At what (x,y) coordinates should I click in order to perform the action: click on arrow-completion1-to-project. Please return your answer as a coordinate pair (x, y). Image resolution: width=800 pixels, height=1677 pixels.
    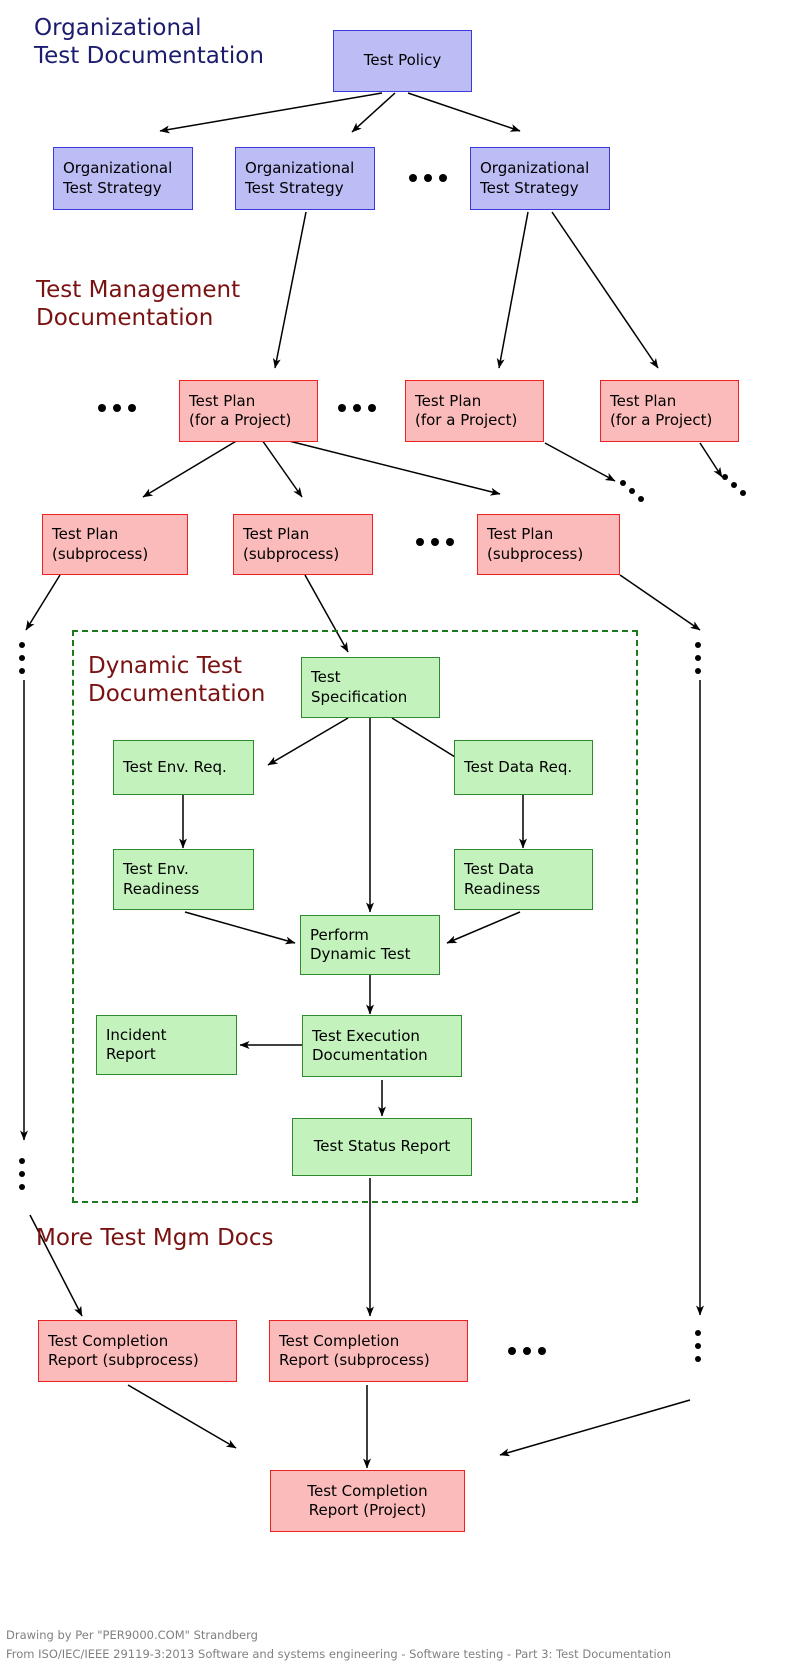
    Looking at the image, I should click on (182, 1416).